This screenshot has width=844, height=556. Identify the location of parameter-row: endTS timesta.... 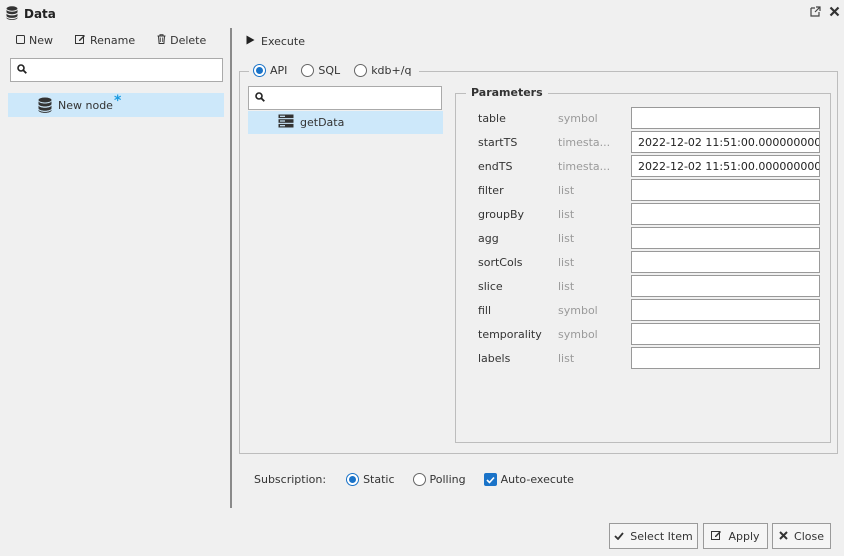
(649, 166).